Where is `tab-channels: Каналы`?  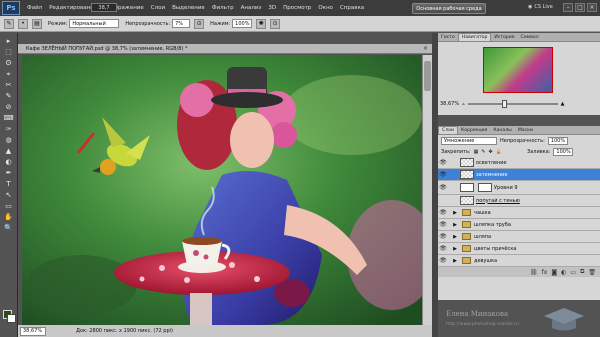
tab-channels: Каналы is located at coordinates (502, 130).